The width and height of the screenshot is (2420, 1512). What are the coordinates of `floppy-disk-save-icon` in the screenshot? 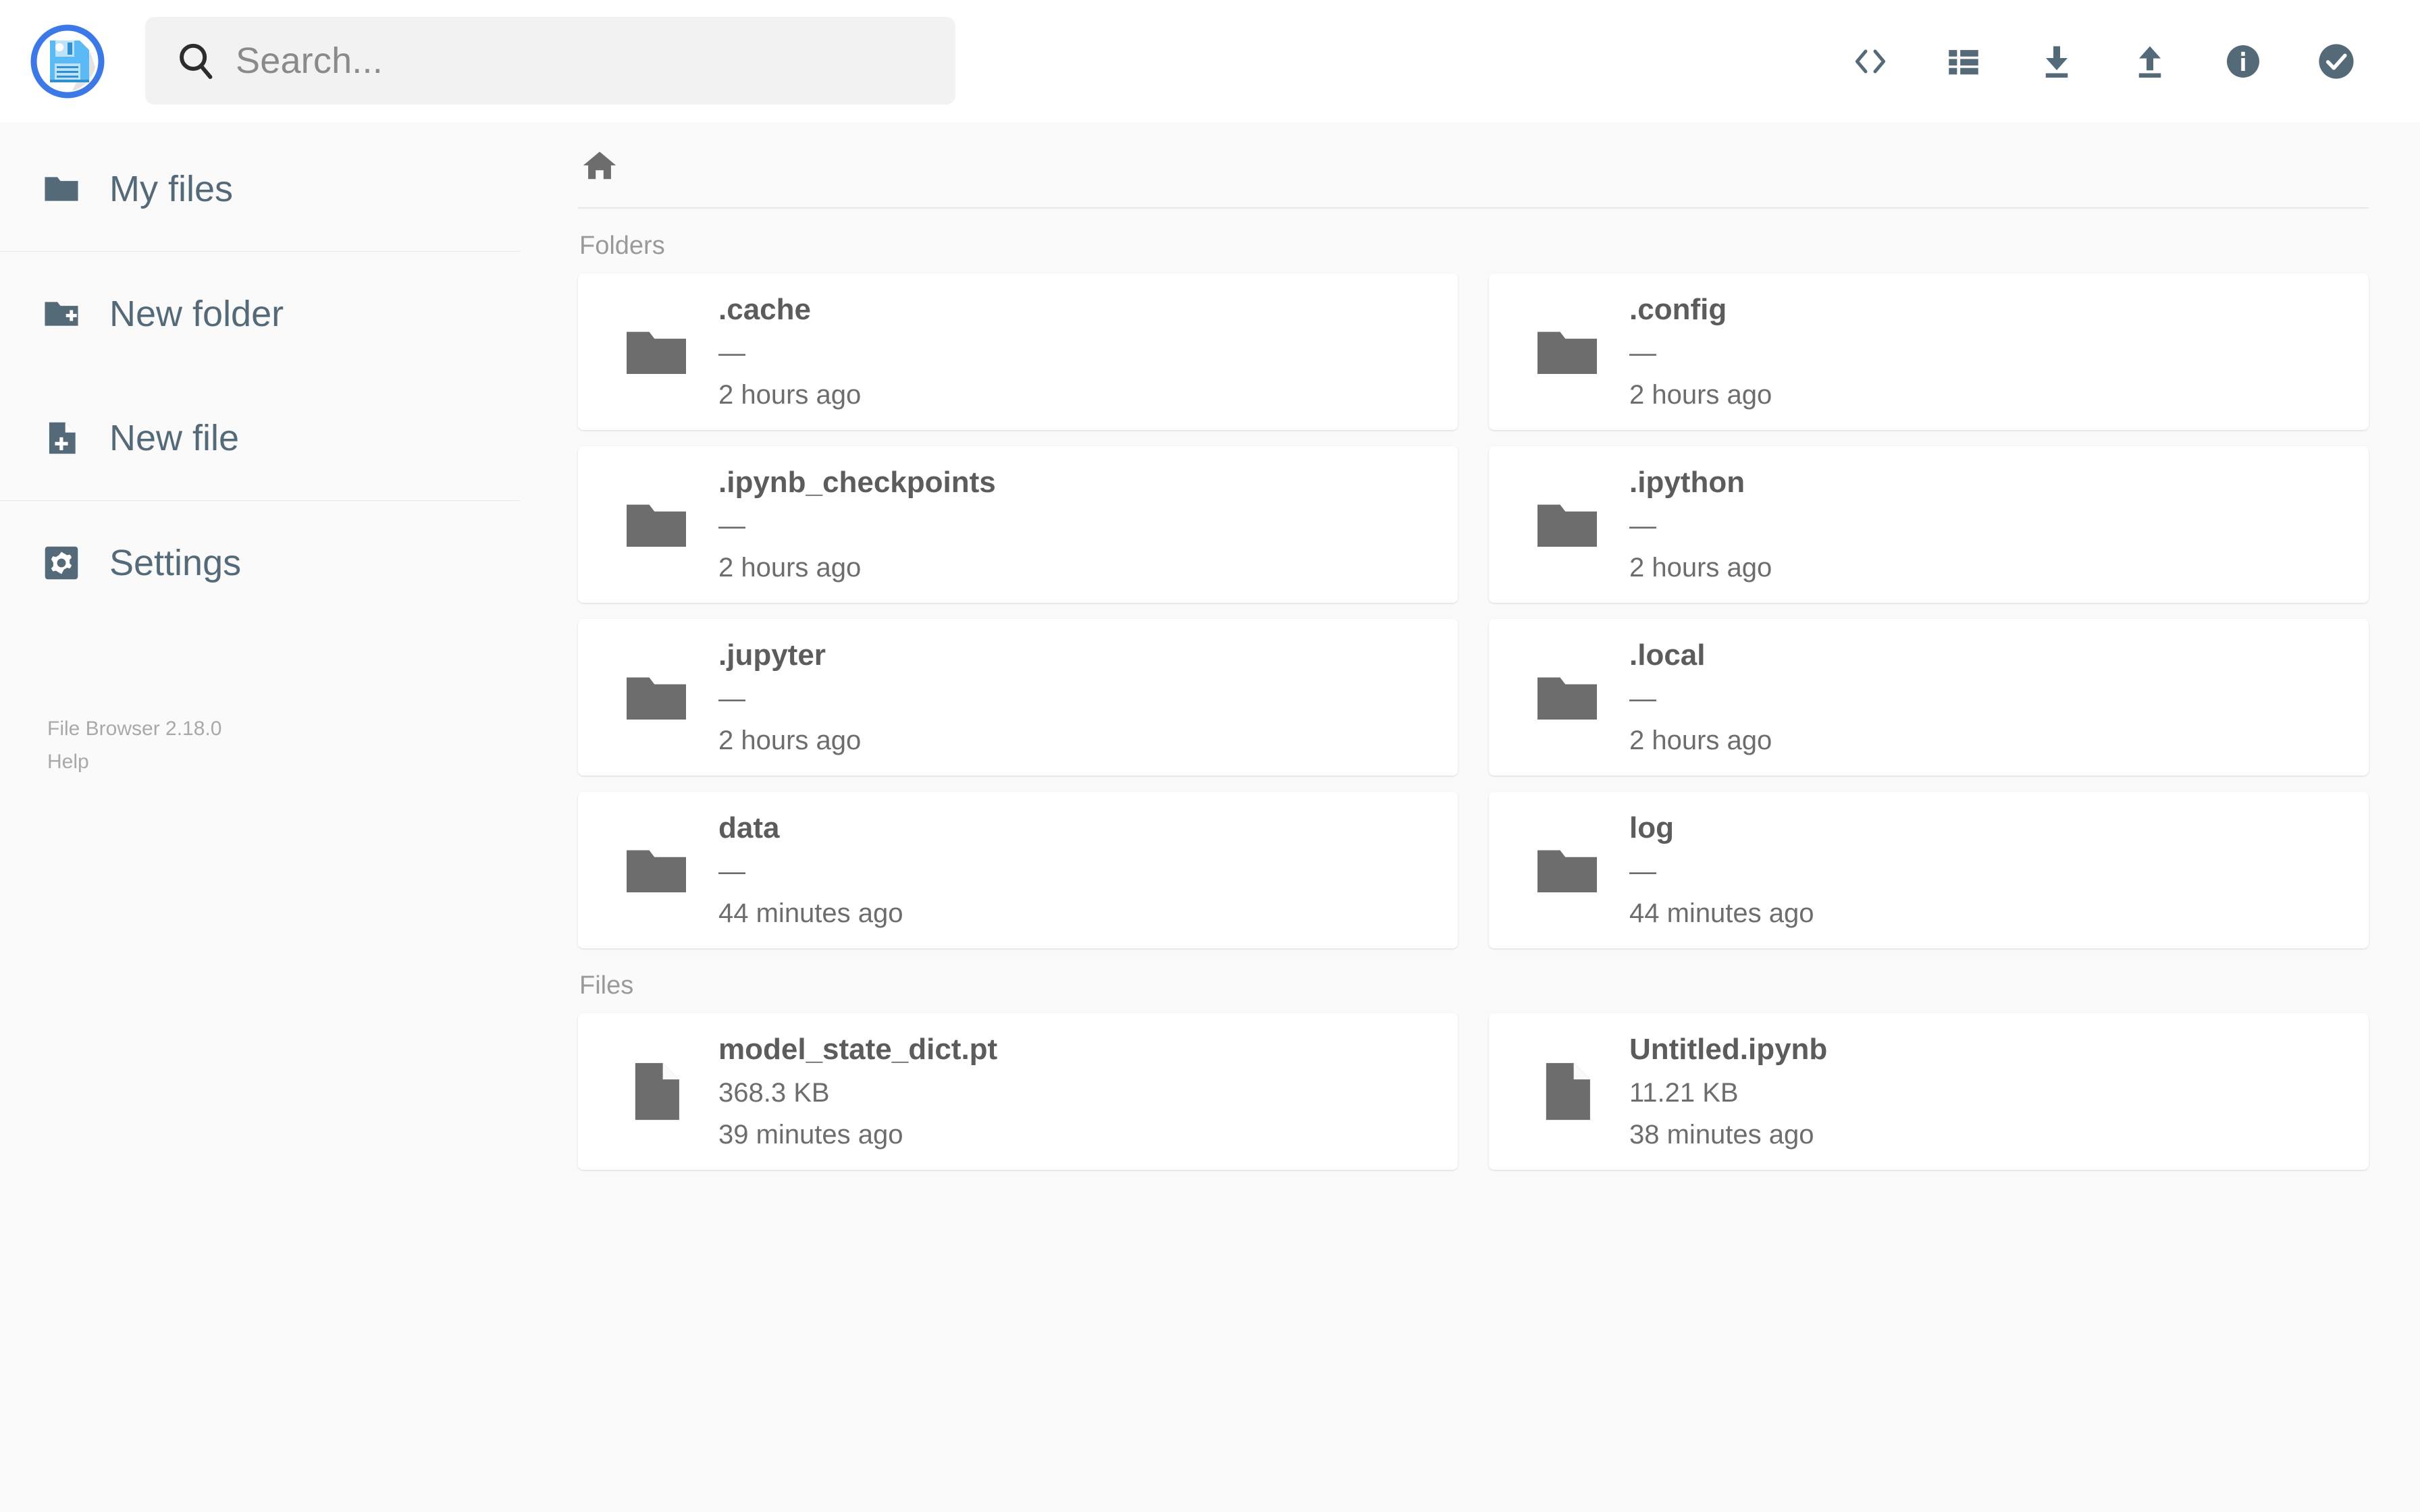 It's located at (67, 61).